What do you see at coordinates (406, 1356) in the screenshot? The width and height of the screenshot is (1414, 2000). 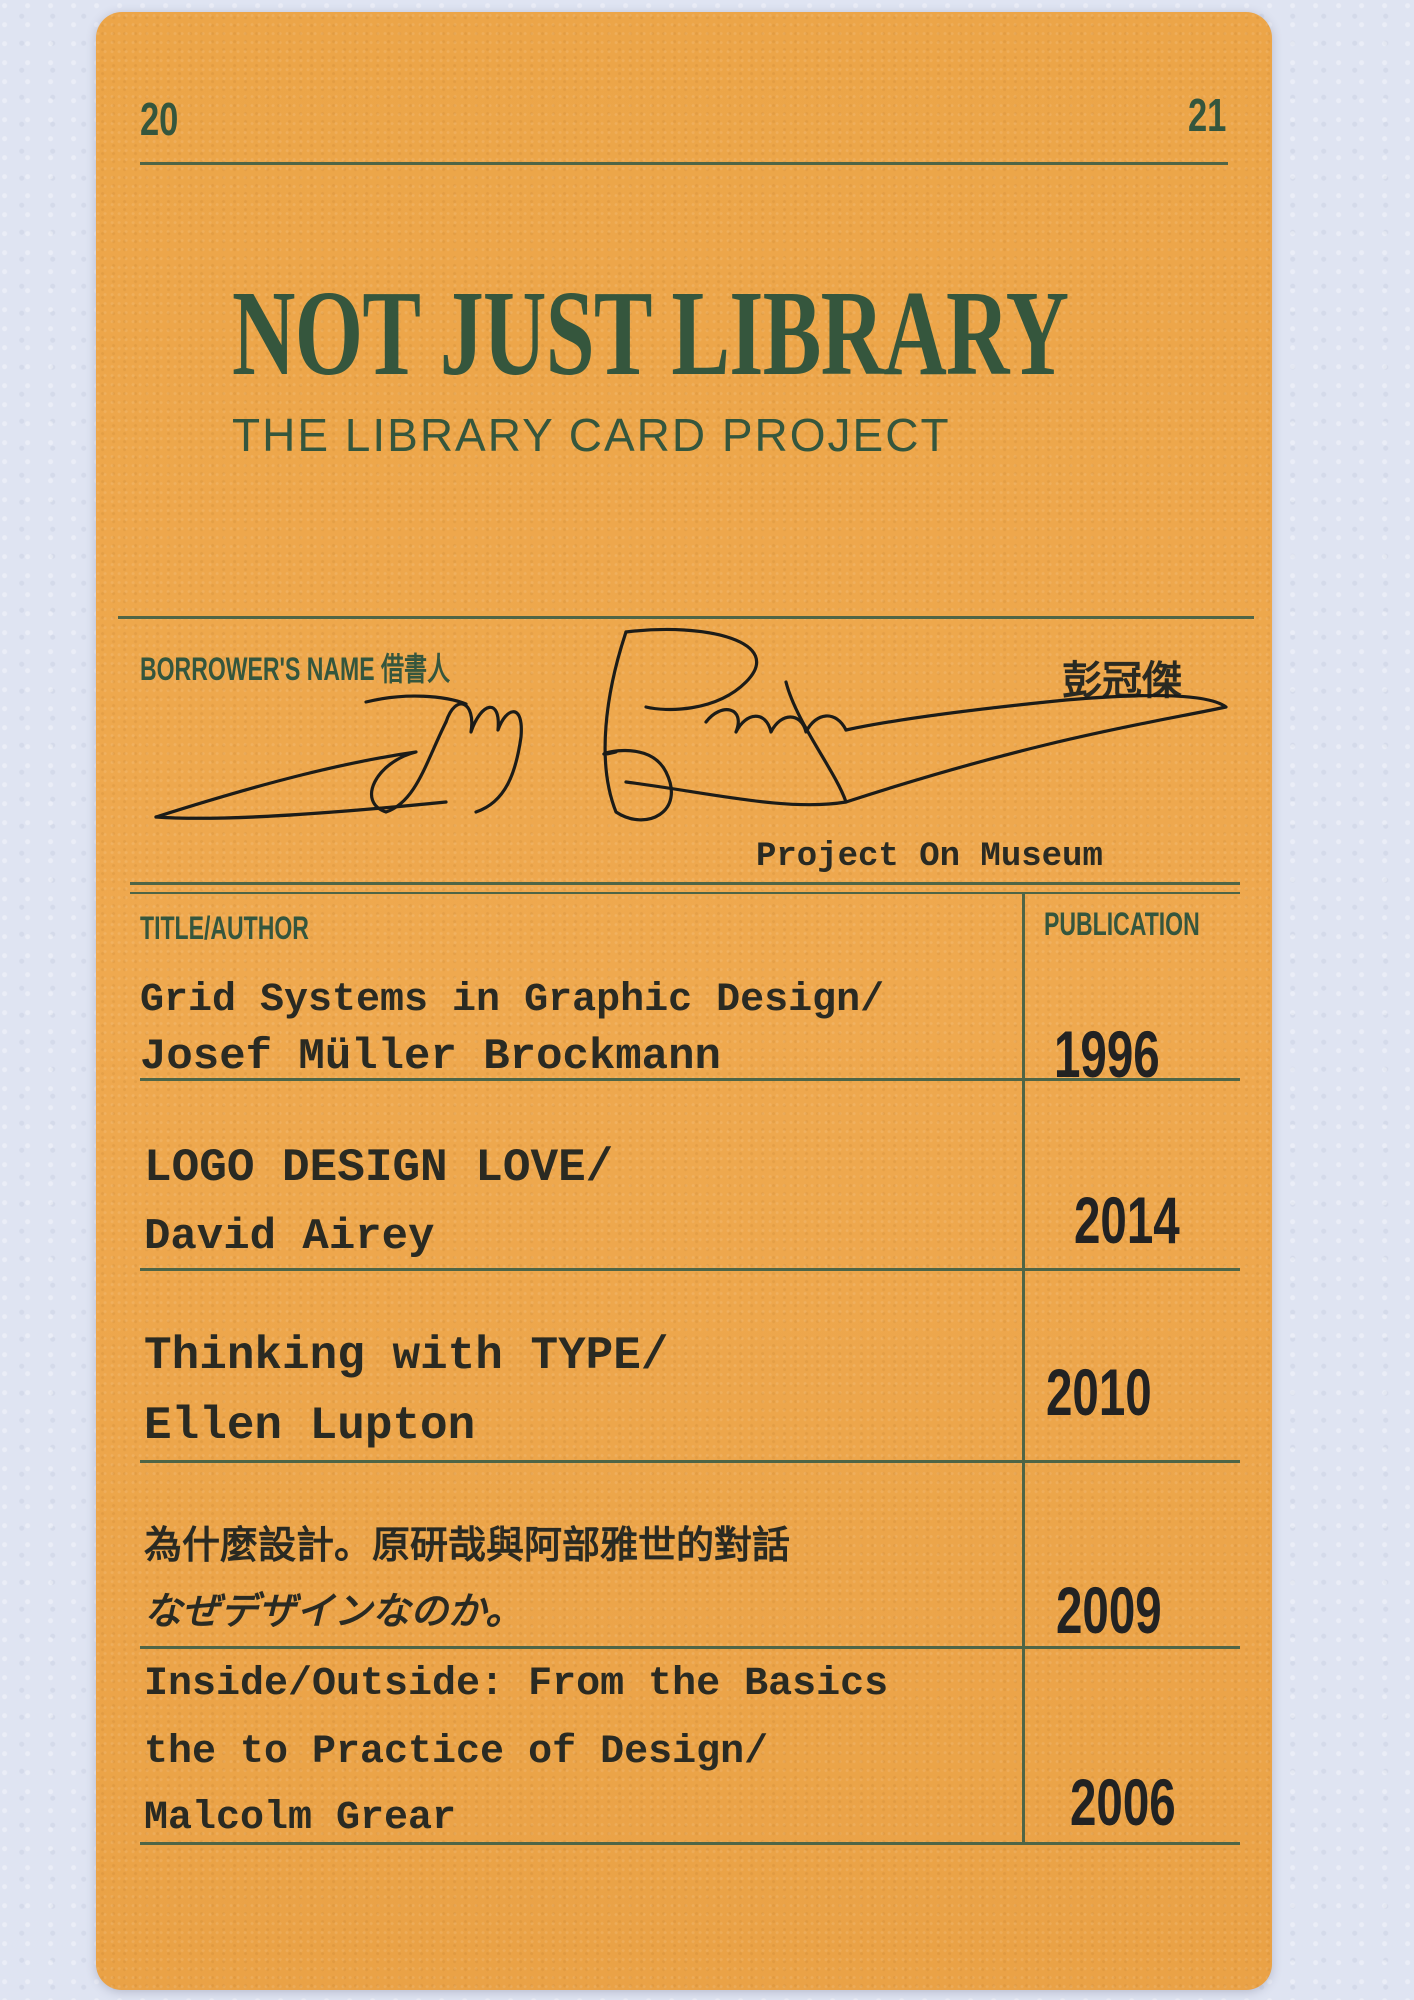 I see `row-3-title: Thinking with TYPE/` at bounding box center [406, 1356].